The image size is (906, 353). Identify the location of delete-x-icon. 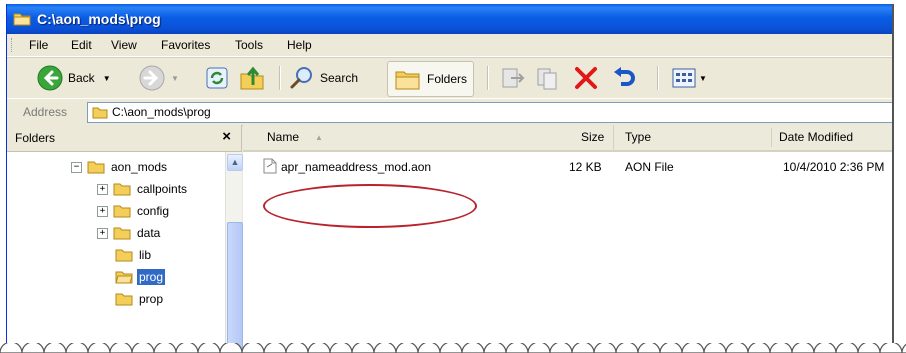
(586, 78).